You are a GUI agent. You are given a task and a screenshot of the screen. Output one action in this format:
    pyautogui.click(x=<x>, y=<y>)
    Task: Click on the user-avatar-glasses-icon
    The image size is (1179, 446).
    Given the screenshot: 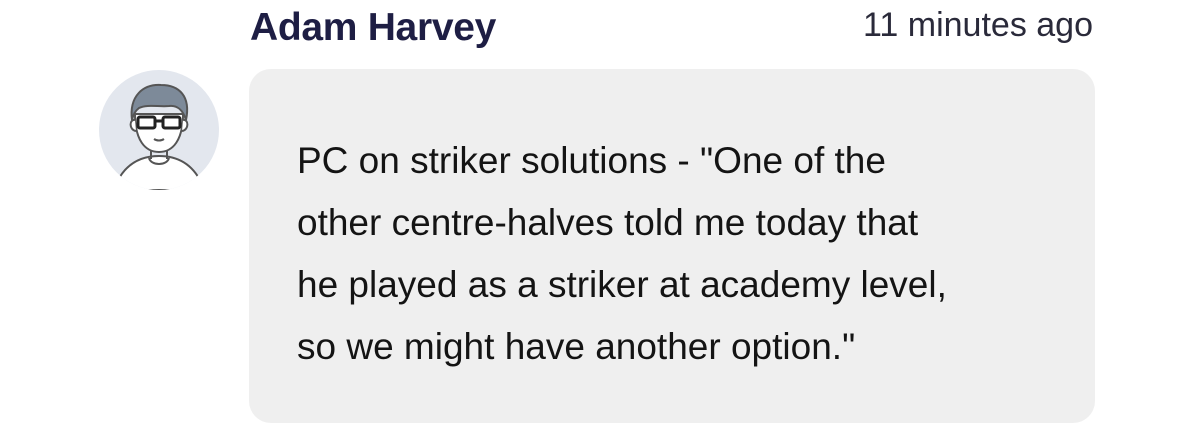 What is the action you would take?
    pyautogui.click(x=159, y=136)
    